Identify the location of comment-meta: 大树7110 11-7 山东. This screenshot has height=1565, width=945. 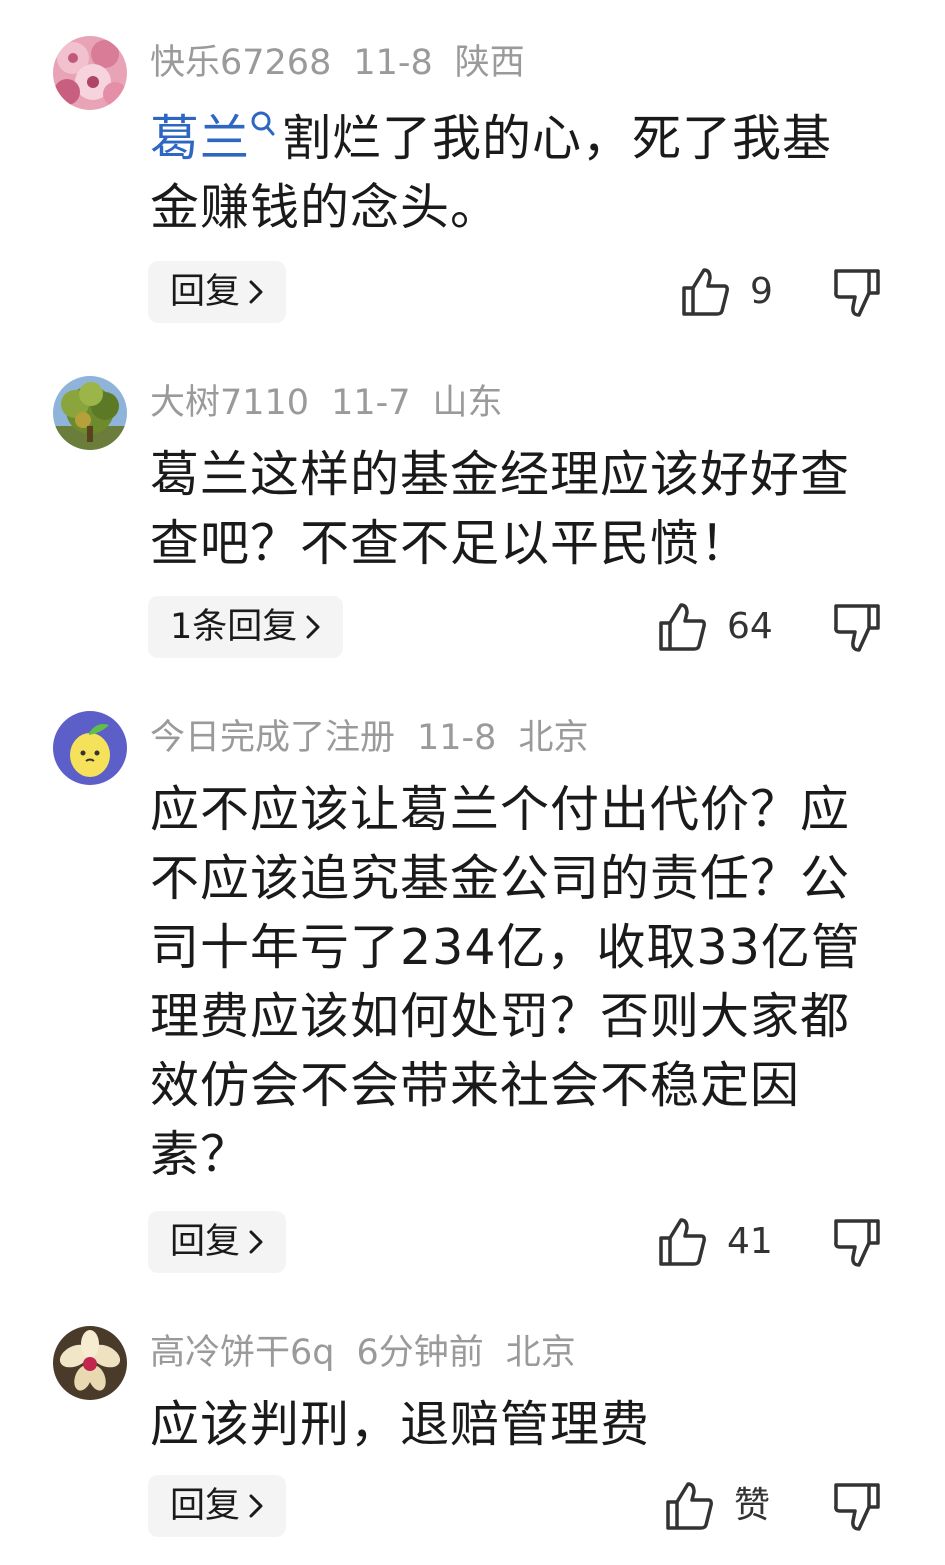
(337, 403).